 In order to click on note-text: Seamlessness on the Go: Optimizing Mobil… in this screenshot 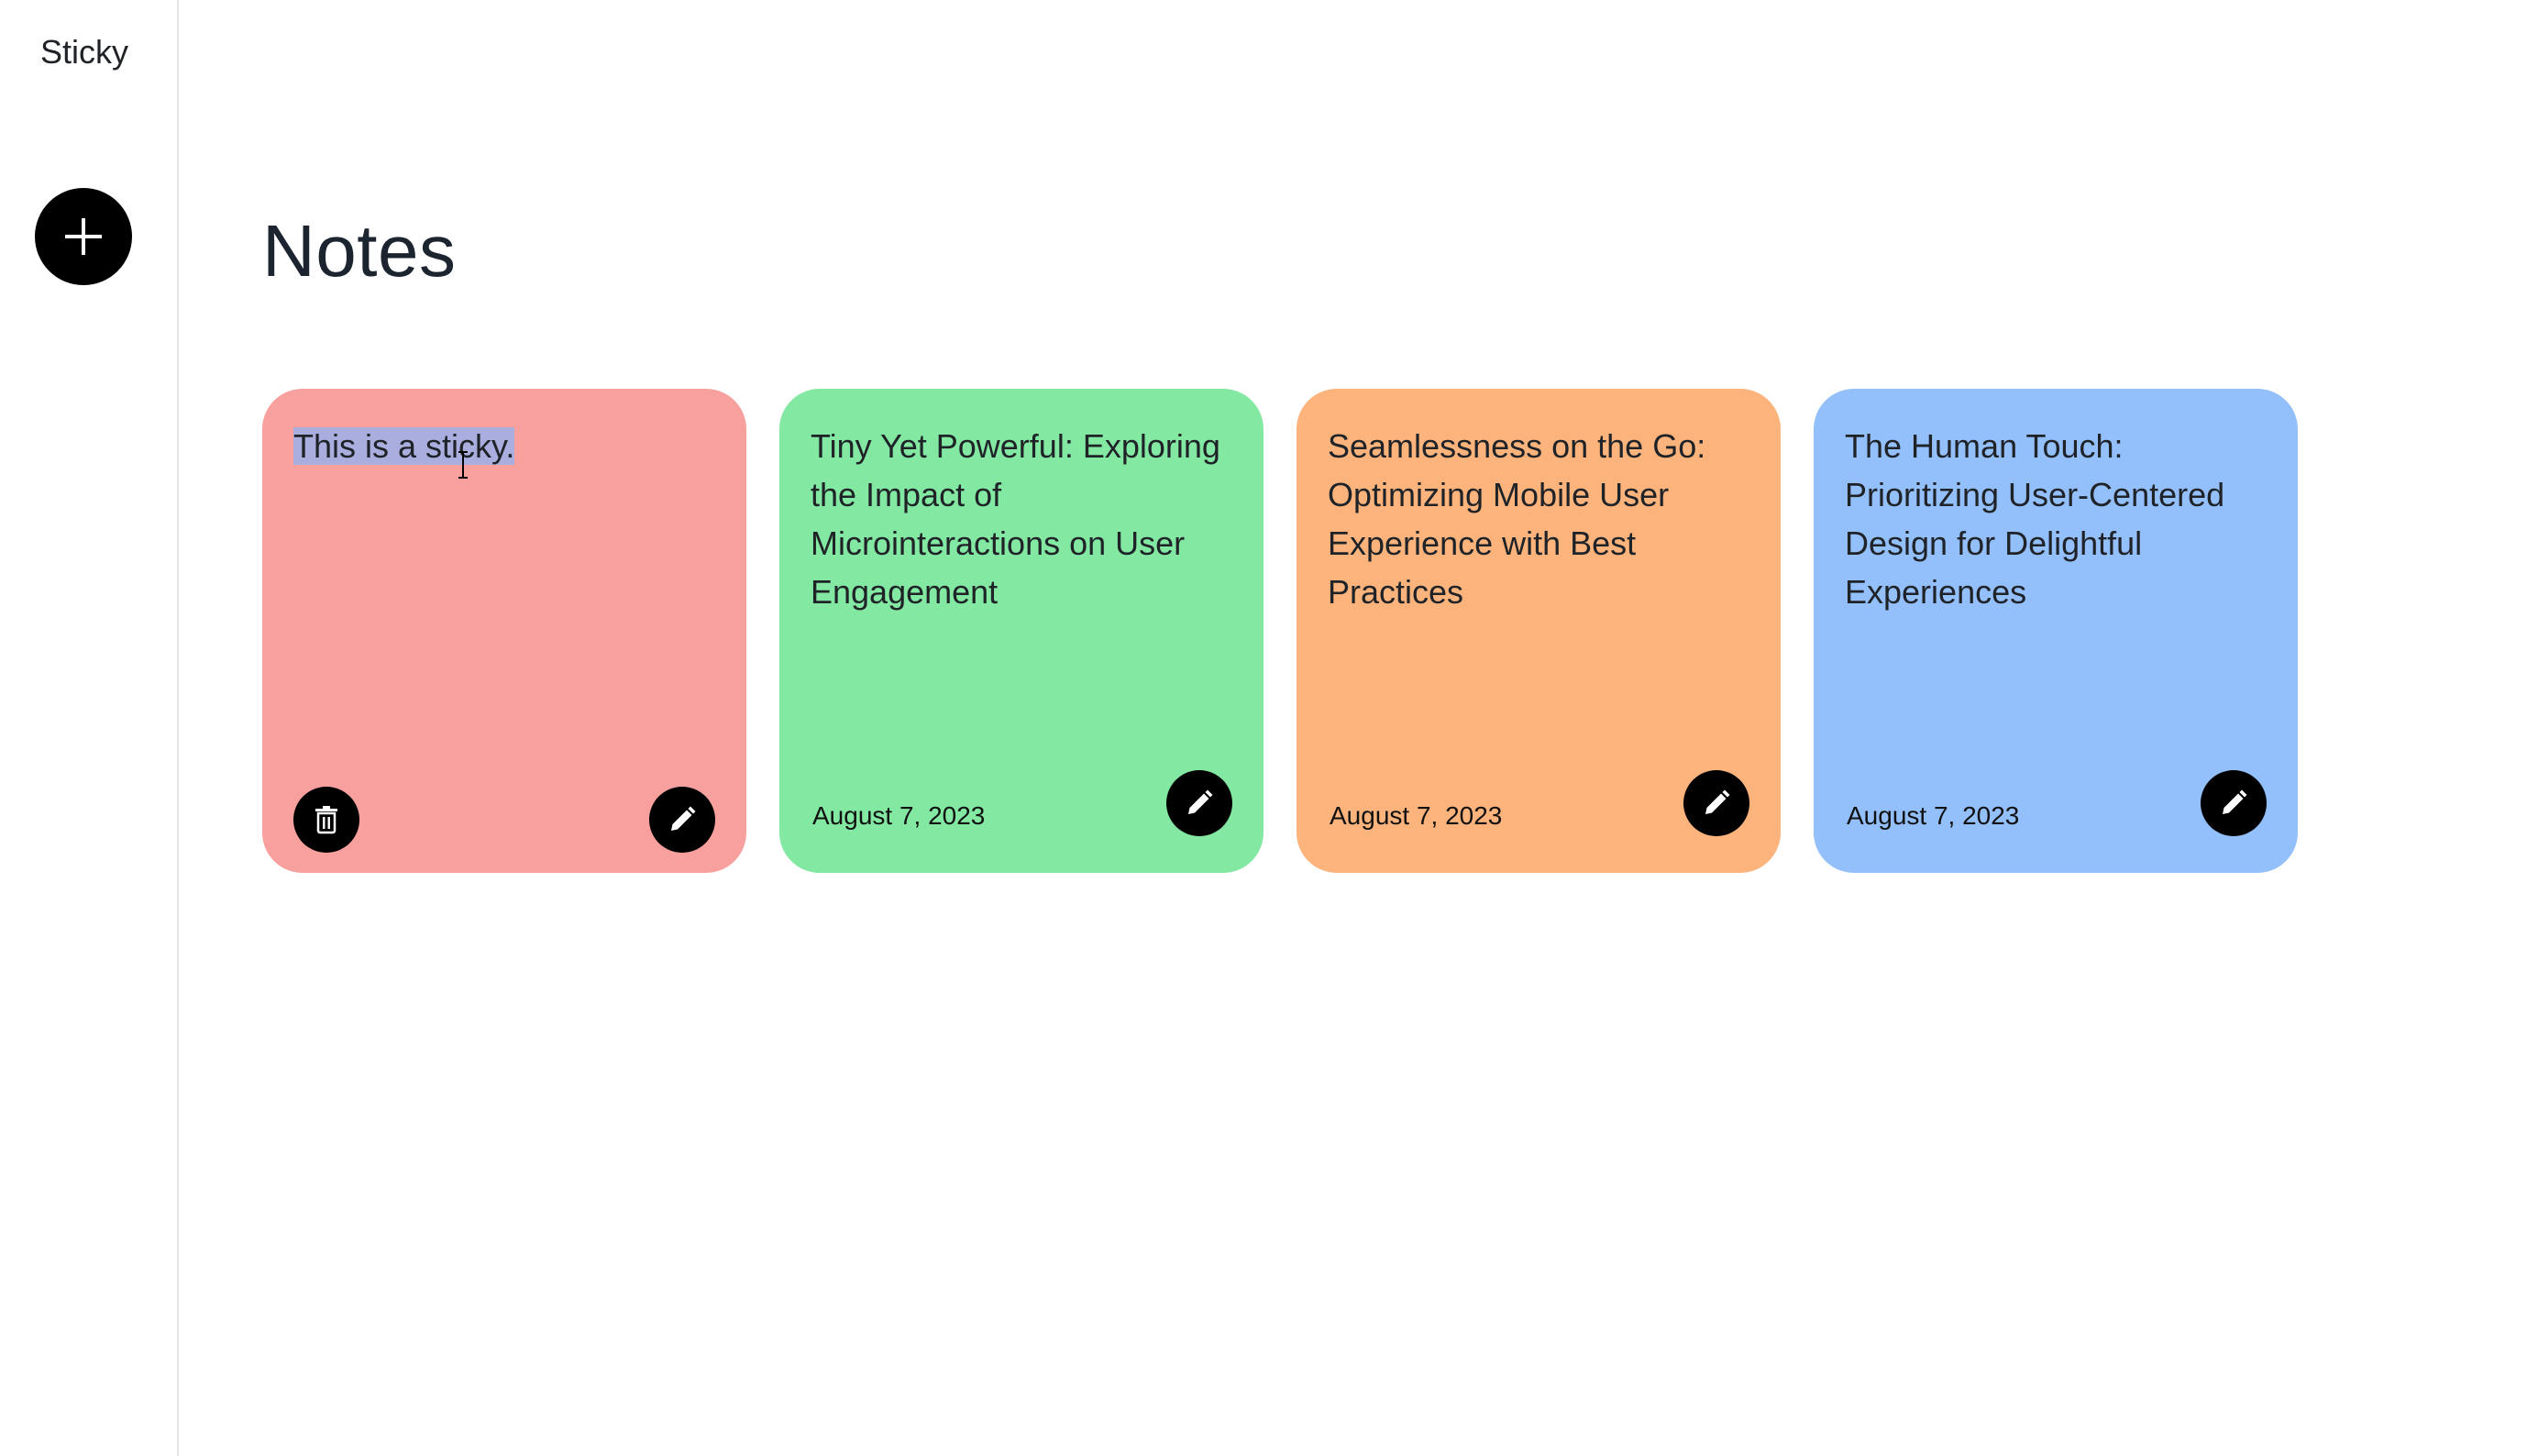, I will do `click(1538, 519)`.